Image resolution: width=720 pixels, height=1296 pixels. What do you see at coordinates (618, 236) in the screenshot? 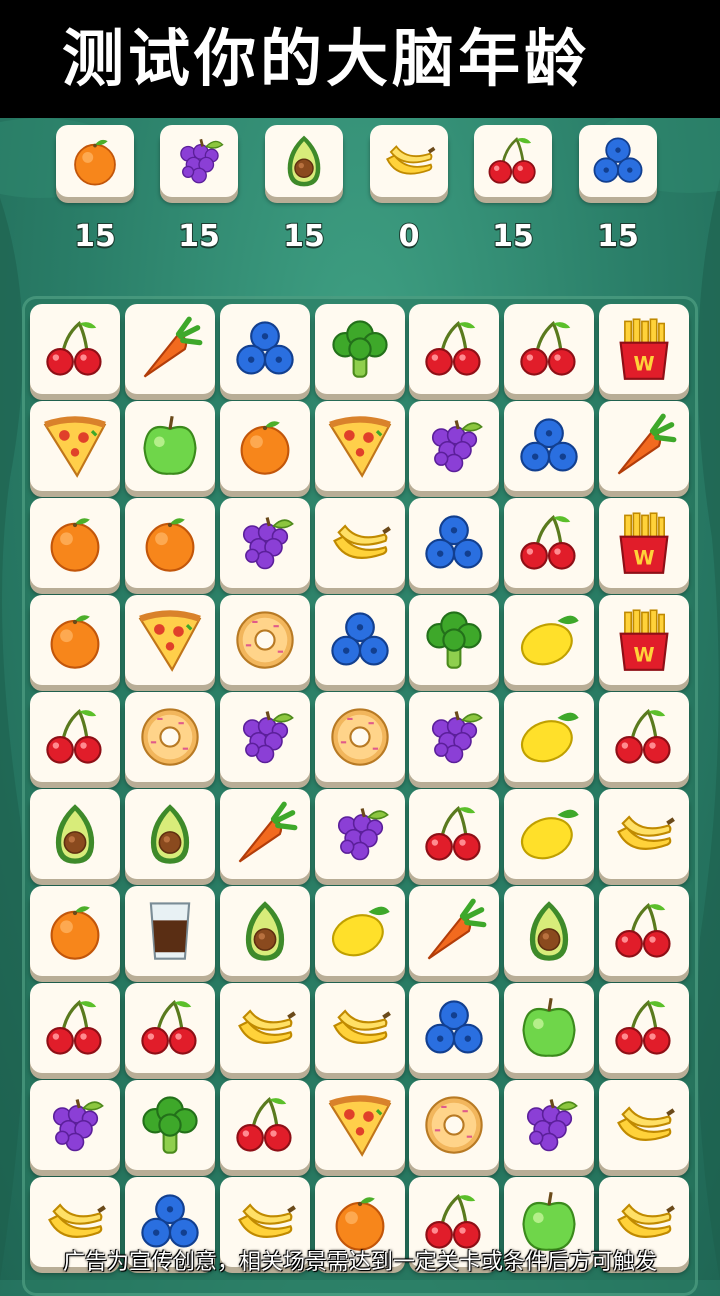
I see `target-count: 15` at bounding box center [618, 236].